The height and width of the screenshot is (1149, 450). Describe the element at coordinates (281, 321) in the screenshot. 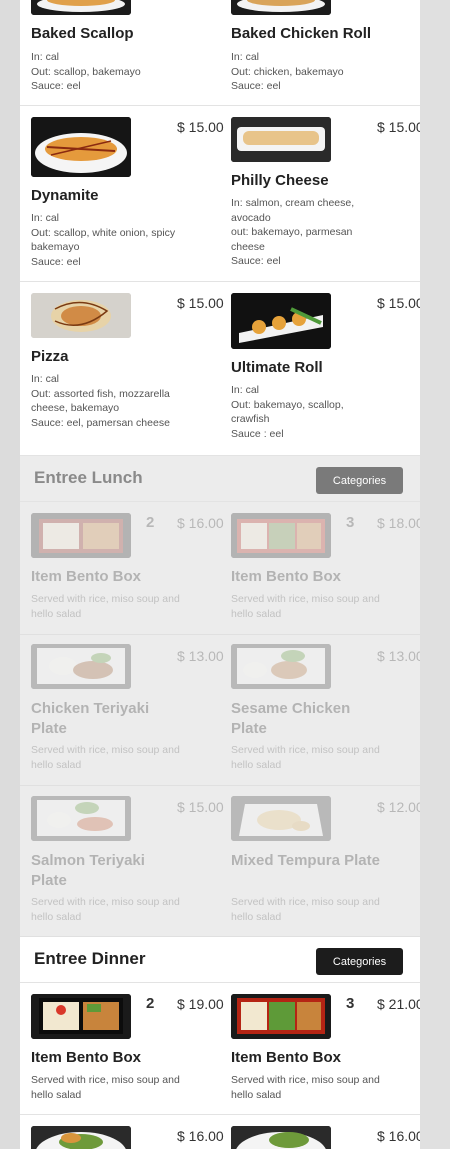

I see `ultimate-roll-photo` at that location.